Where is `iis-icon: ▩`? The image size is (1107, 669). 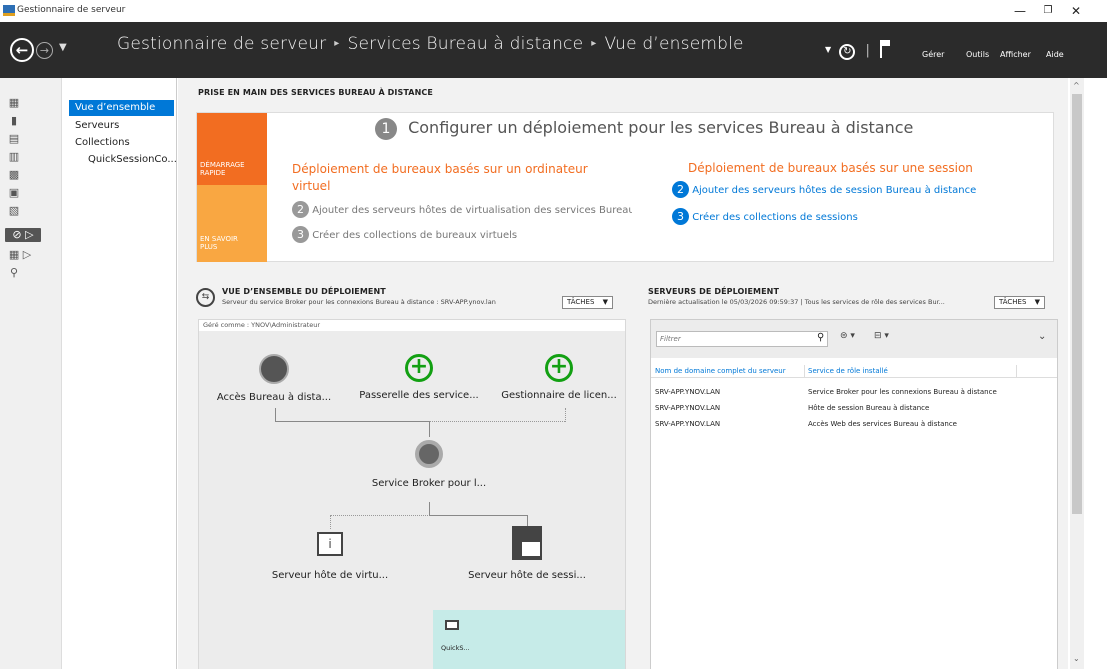 iis-icon: ▩ is located at coordinates (14, 175).